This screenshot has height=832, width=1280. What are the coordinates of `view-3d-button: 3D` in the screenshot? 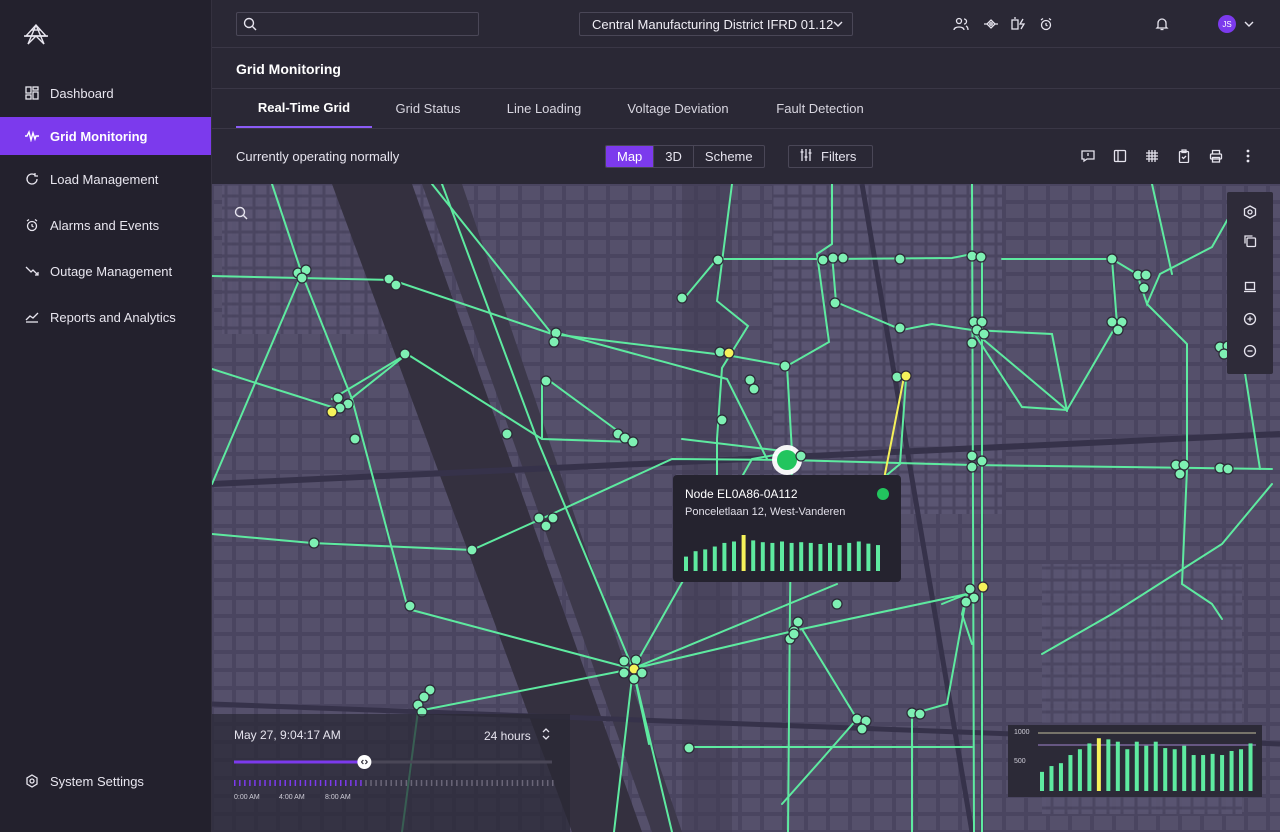 It's located at (674, 156).